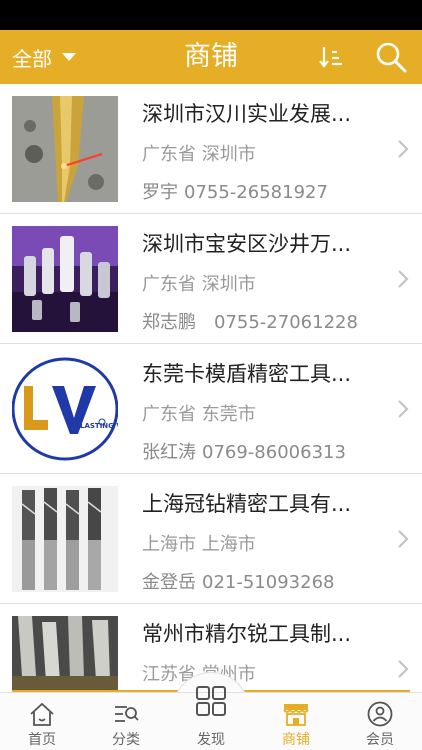 Image resolution: width=422 pixels, height=750 pixels. I want to click on status-bar, so click(211, 15).